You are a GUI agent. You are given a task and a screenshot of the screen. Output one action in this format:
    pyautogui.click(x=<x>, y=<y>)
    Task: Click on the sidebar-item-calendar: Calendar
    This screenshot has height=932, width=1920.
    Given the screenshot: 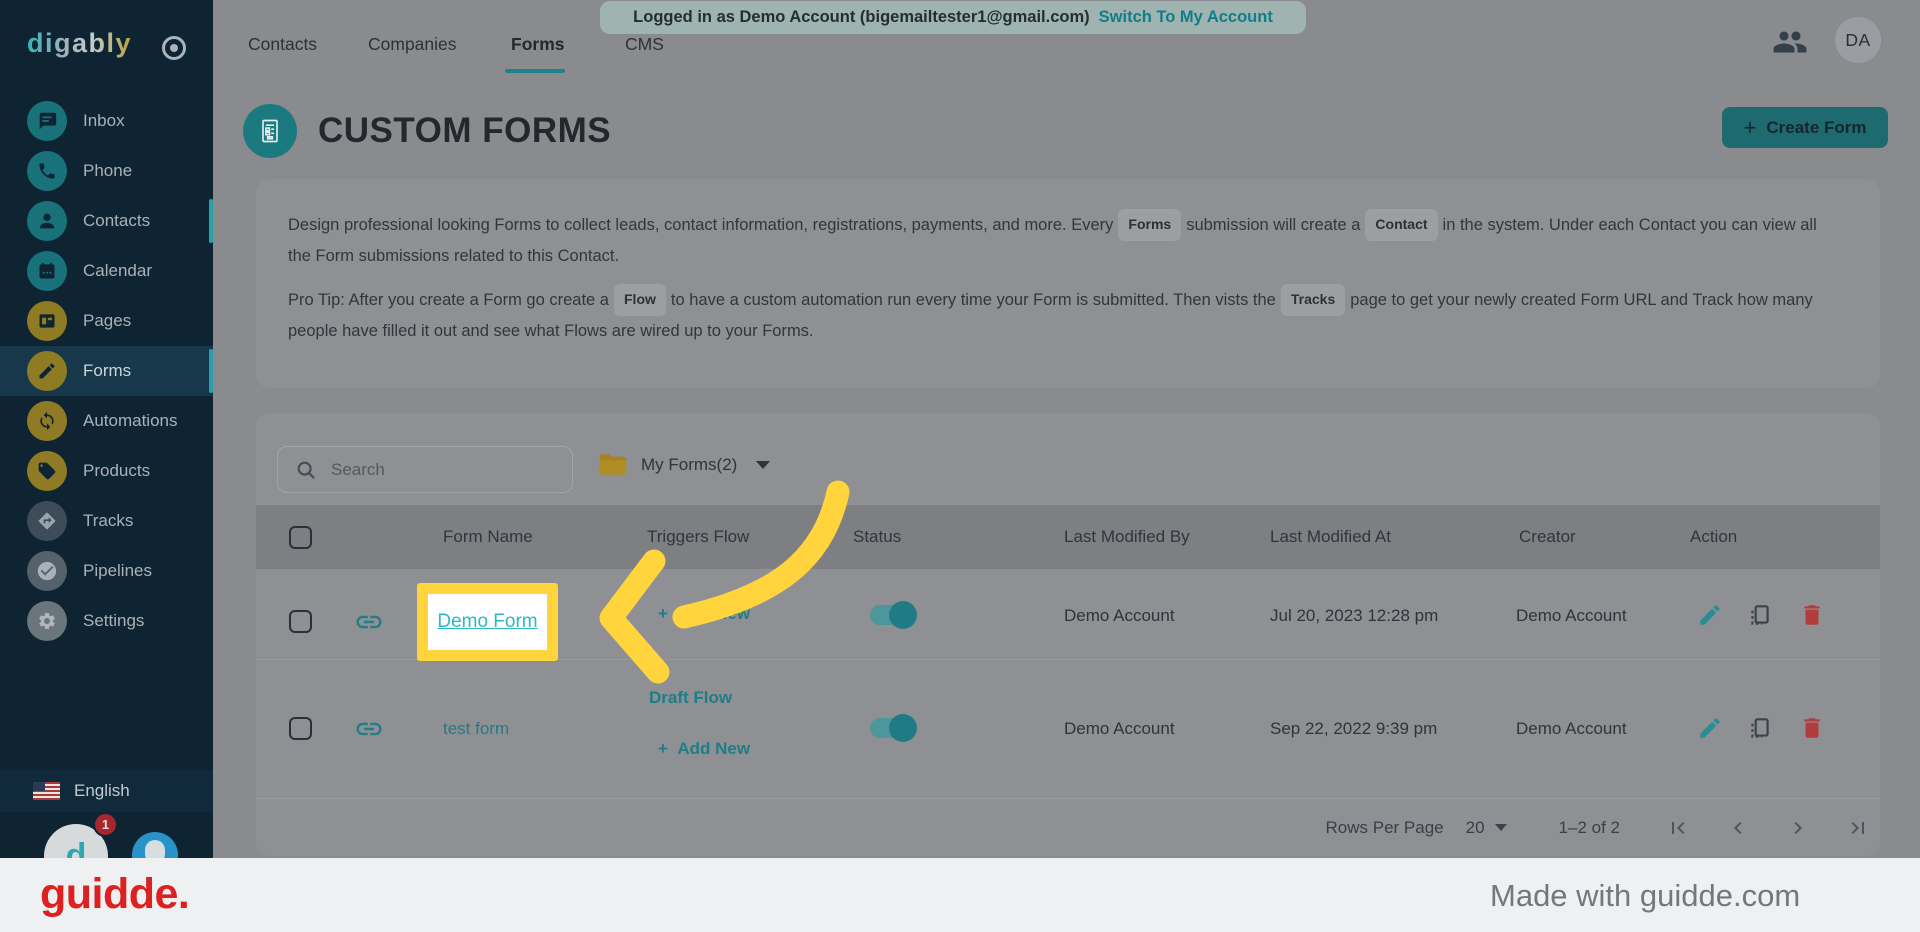 What is the action you would take?
    pyautogui.click(x=106, y=271)
    